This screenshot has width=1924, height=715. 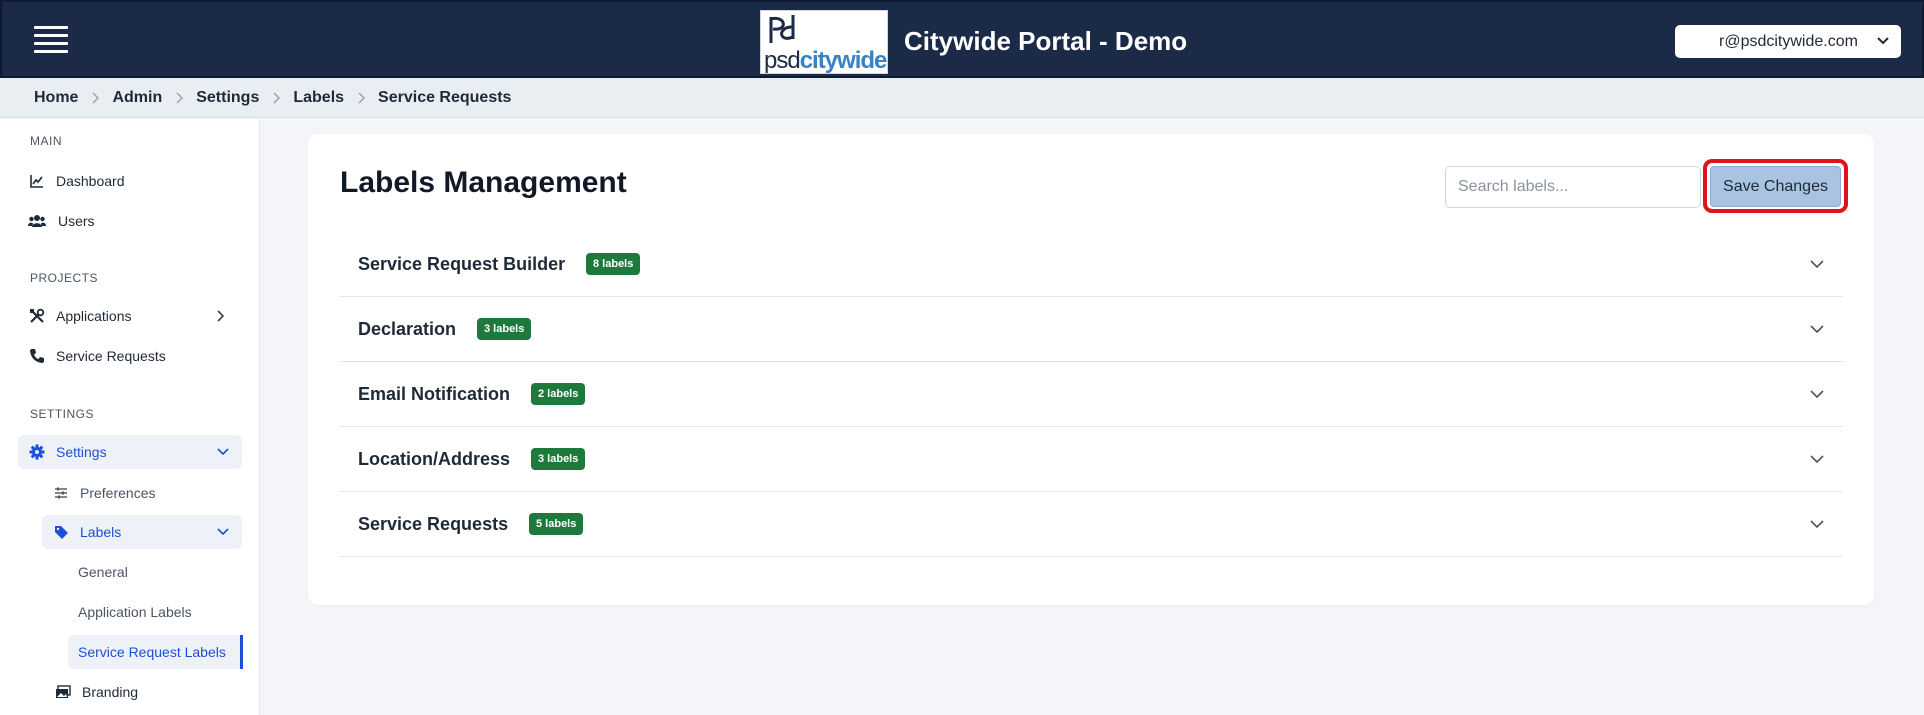 I want to click on accordion-title: Declaration, so click(x=407, y=329).